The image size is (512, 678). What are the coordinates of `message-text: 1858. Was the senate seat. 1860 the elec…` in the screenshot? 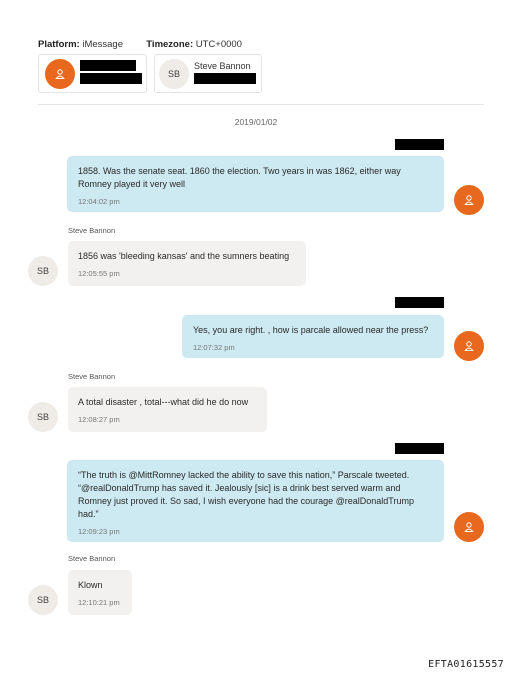 It's located at (239, 177).